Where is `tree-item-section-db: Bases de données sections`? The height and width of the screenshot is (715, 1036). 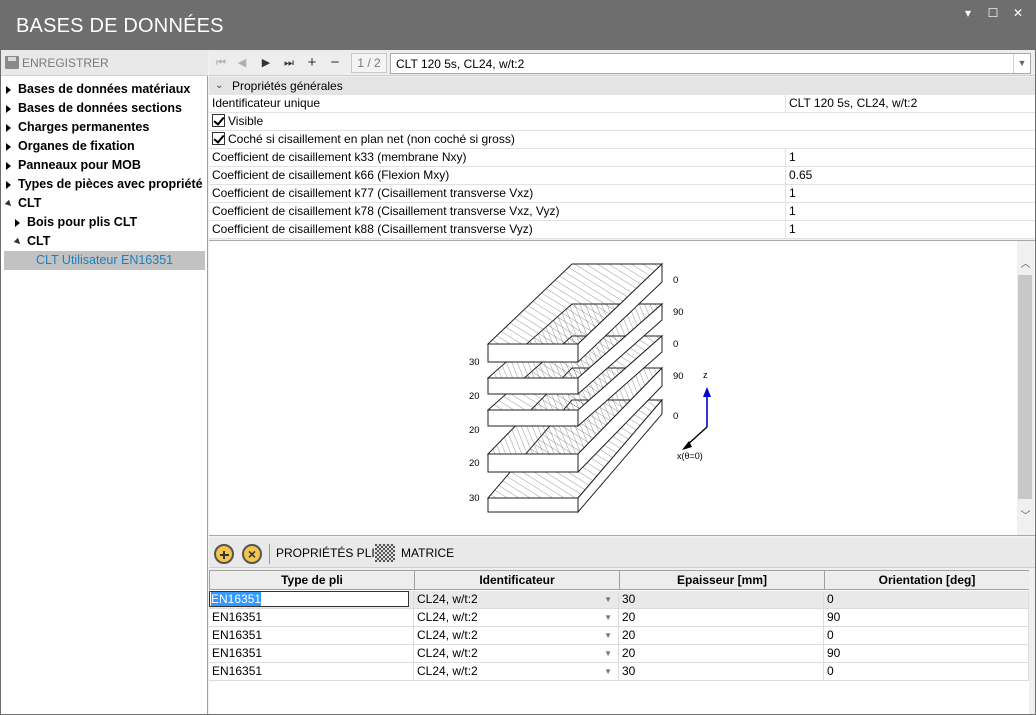
tree-item-section-db: Bases de données sections is located at coordinates (104, 108).